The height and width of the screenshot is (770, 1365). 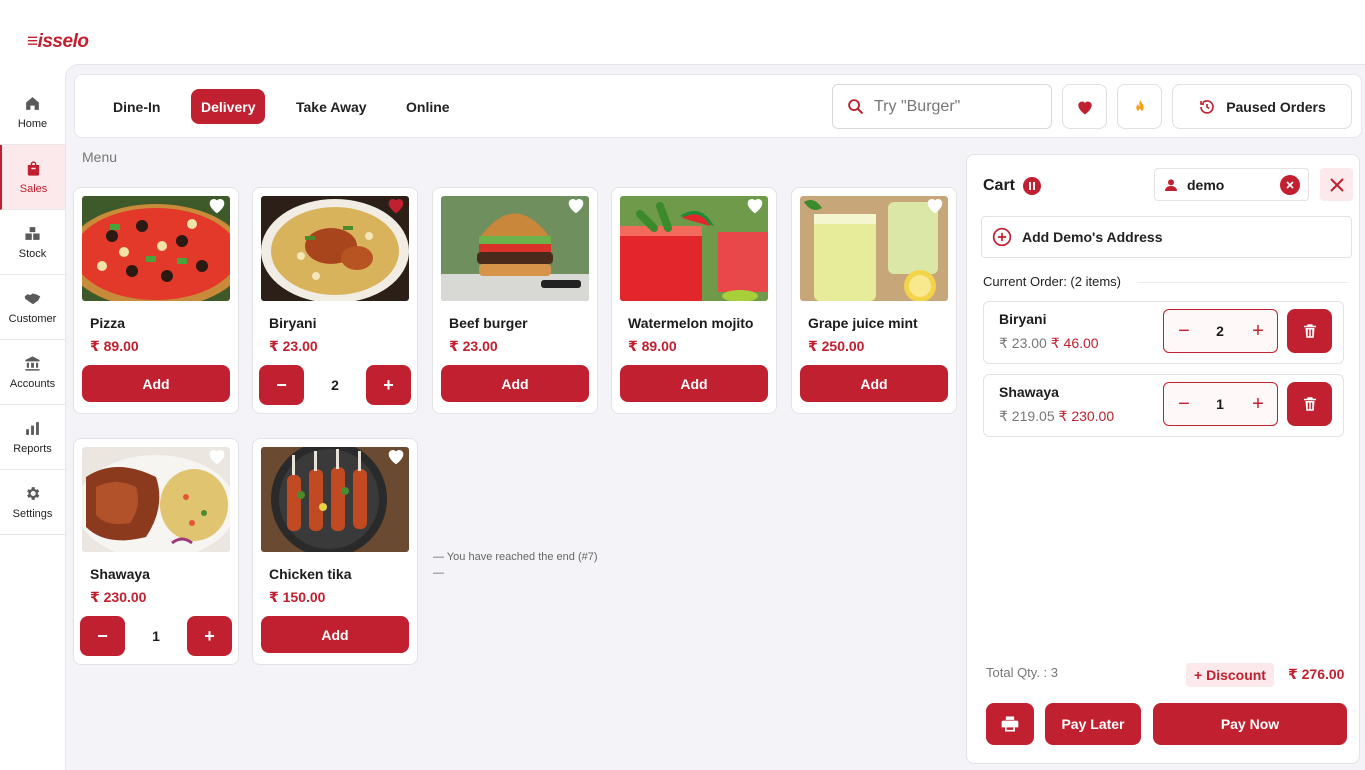 I want to click on flame-icon, so click(x=1139, y=106).